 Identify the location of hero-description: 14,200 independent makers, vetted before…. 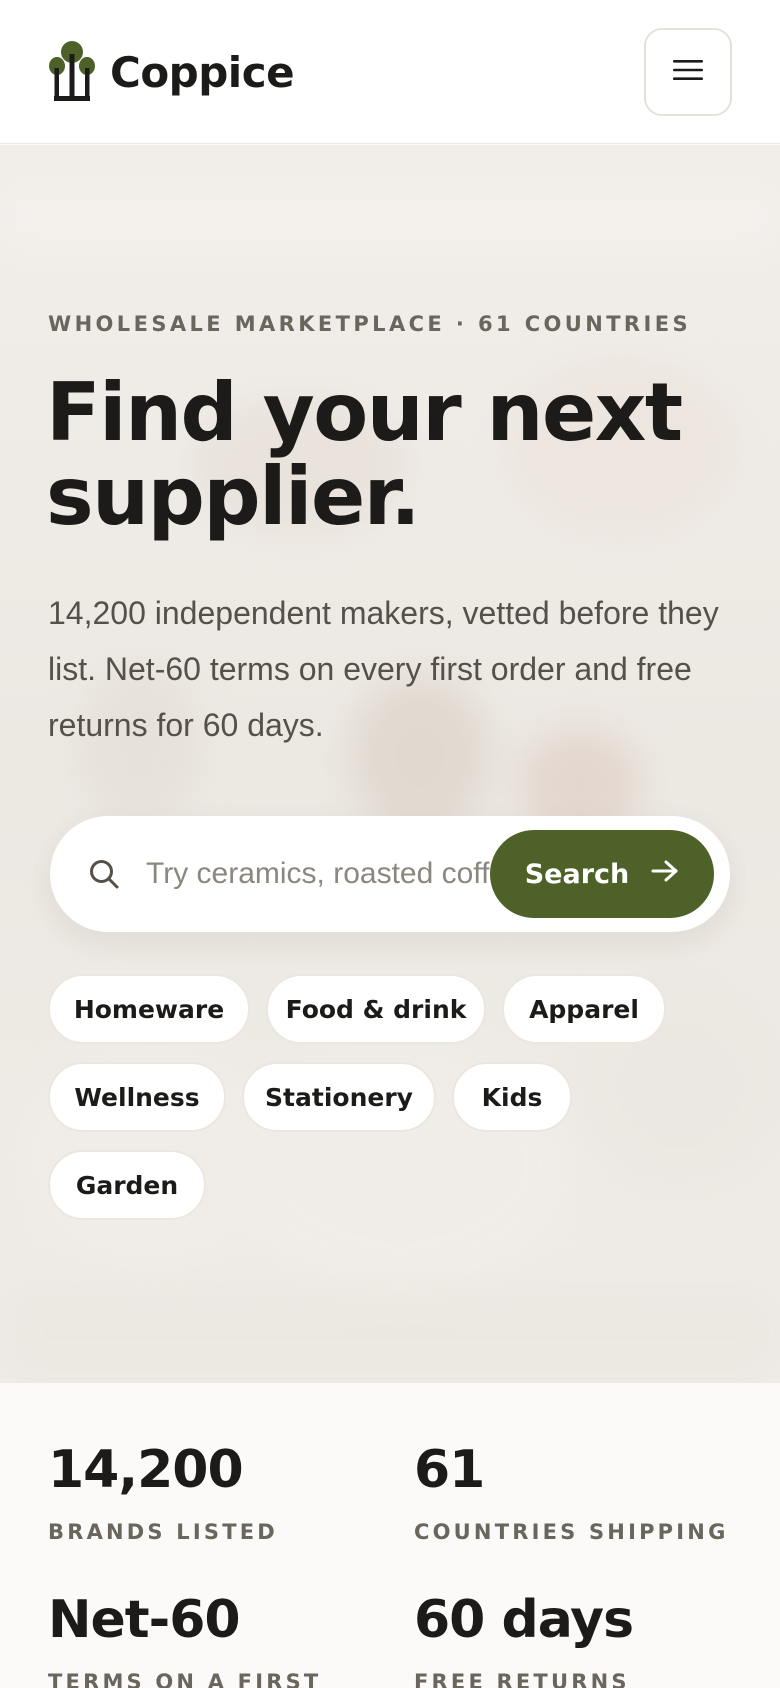
(383, 669).